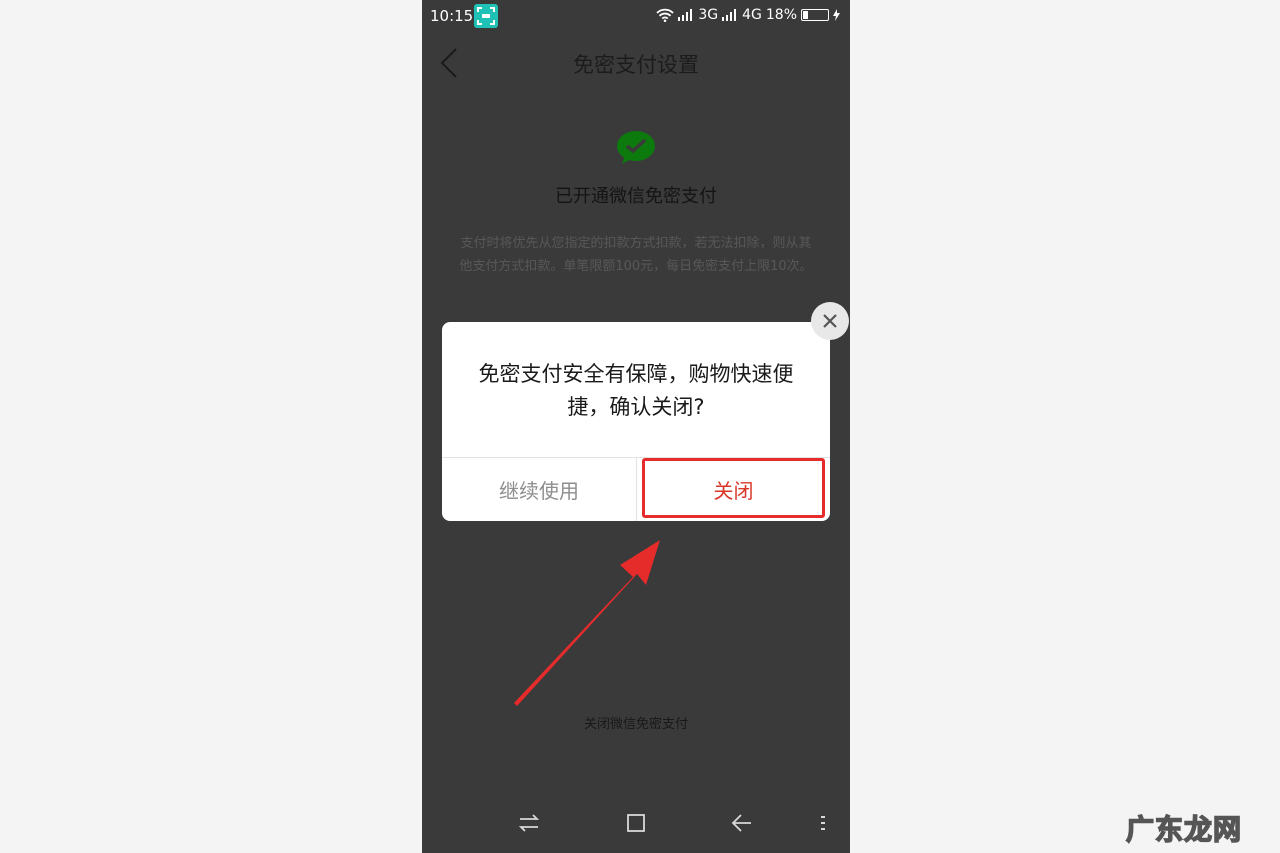 This screenshot has width=1280, height=853. What do you see at coordinates (486, 16) in the screenshot?
I see `screenshot-icon` at bounding box center [486, 16].